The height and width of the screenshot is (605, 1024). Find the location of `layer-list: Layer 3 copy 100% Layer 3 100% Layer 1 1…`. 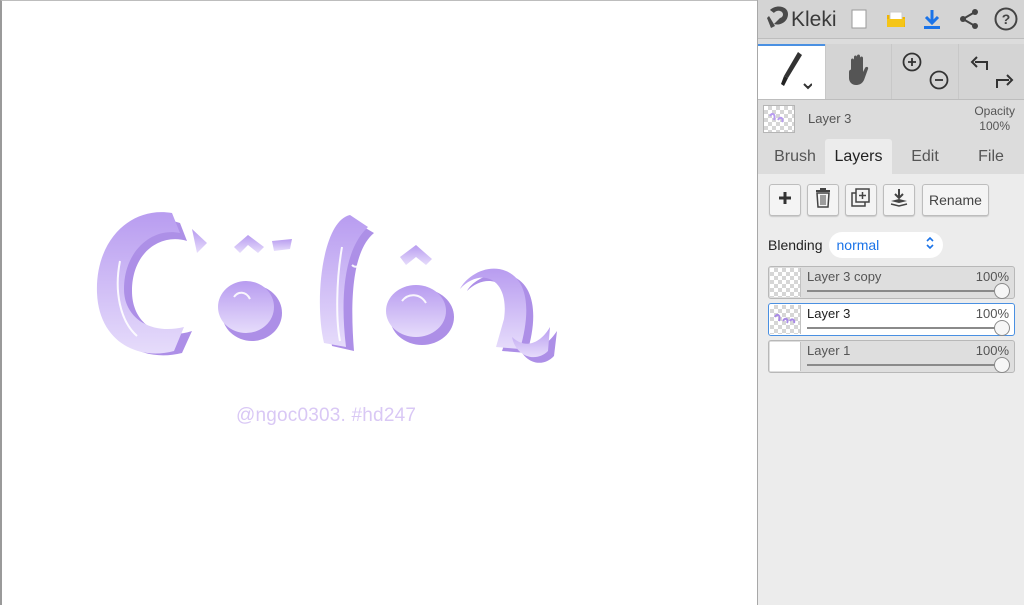

layer-list: Layer 3 copy 100% Layer 3 100% Layer 1 1… is located at coordinates (891, 321).